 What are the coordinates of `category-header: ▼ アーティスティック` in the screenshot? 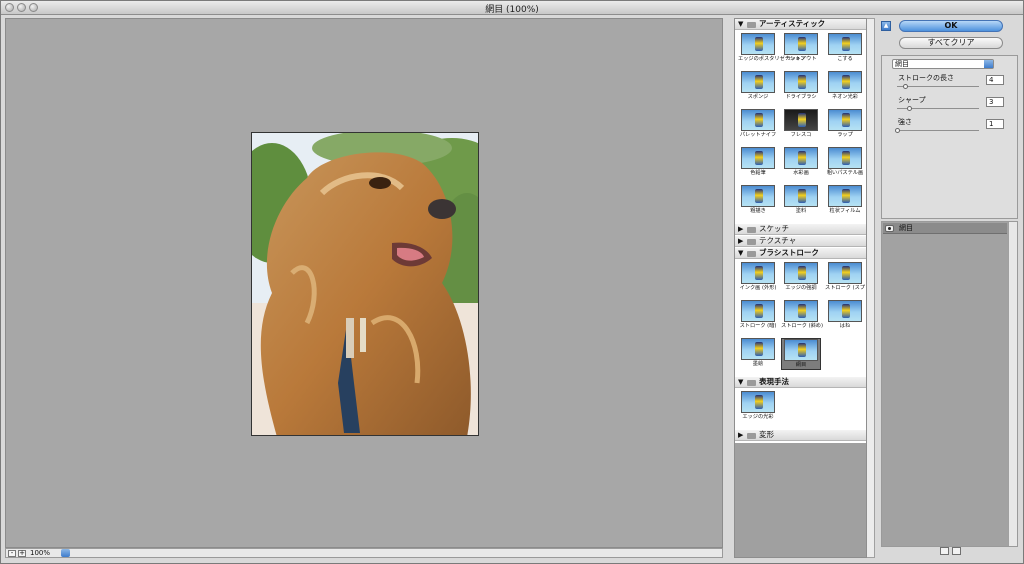 It's located at (800, 24).